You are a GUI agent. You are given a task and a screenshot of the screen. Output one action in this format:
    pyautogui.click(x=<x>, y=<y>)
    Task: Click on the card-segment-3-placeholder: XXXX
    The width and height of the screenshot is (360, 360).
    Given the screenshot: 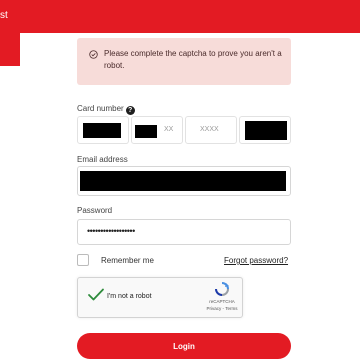 What is the action you would take?
    pyautogui.click(x=209, y=129)
    